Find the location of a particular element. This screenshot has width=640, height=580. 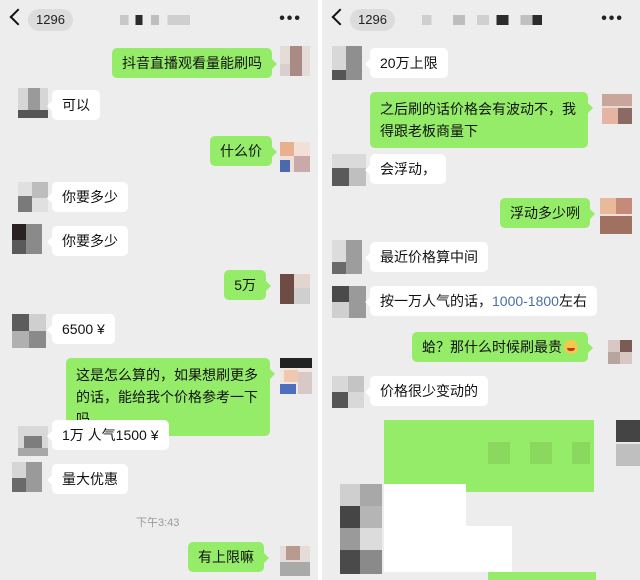

message-bubble-outgoing: 抖音直播观看量能刷吗 is located at coordinates (194, 63).